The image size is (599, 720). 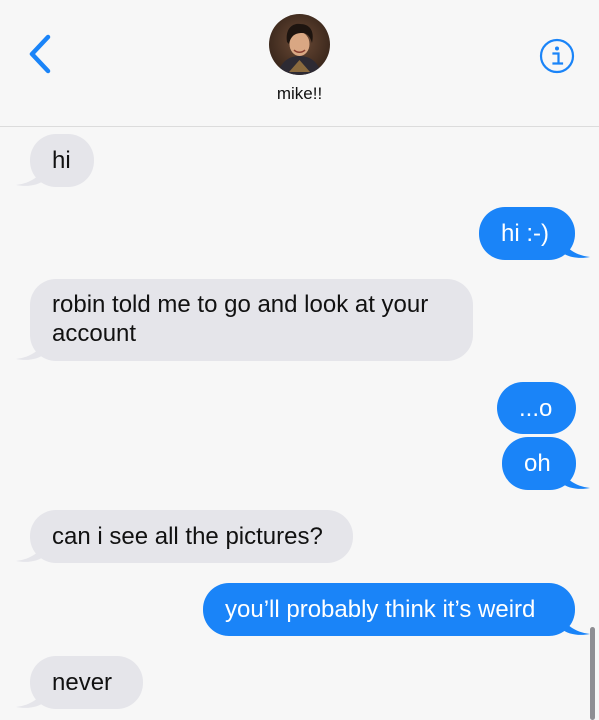 What do you see at coordinates (94, 333) in the screenshot?
I see `message-text-line: account` at bounding box center [94, 333].